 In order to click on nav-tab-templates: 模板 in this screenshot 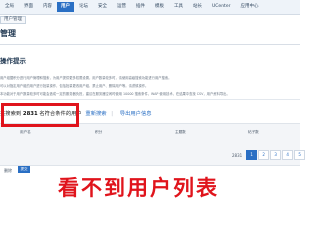, I will do `click(159, 7)`.